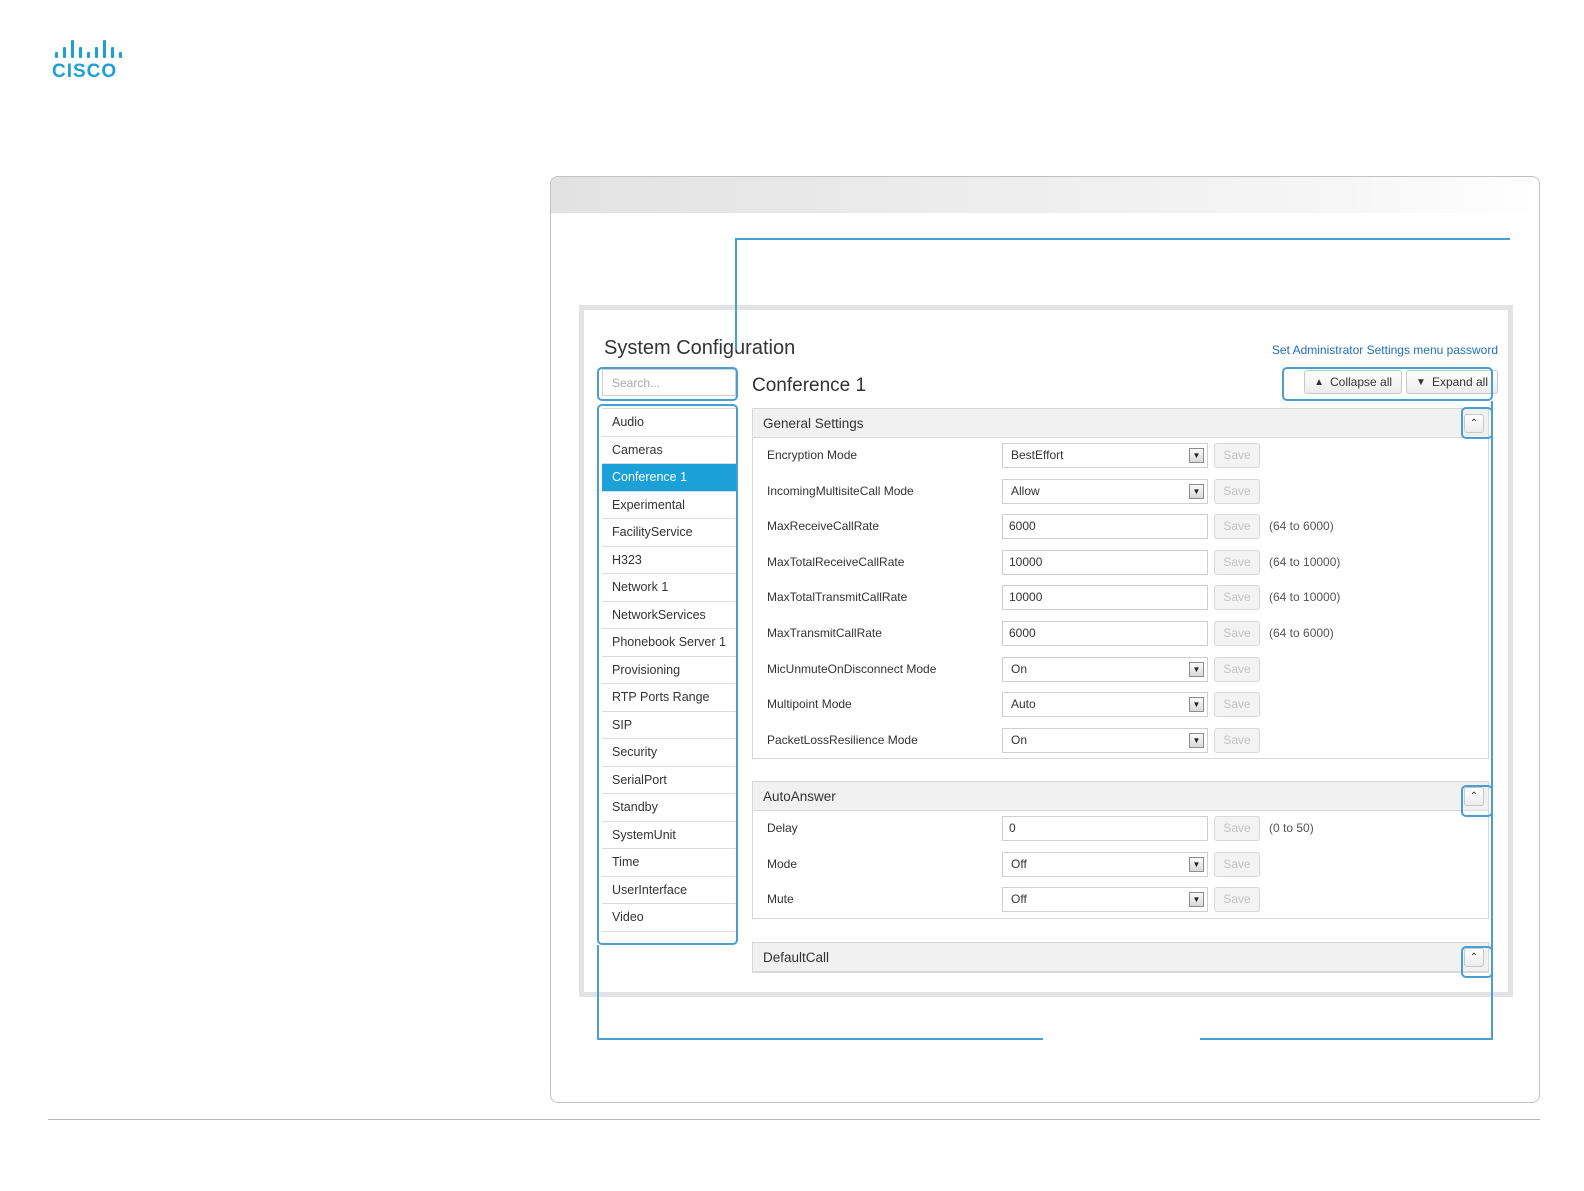  I want to click on sidebar-item: Provisioning, so click(669, 670).